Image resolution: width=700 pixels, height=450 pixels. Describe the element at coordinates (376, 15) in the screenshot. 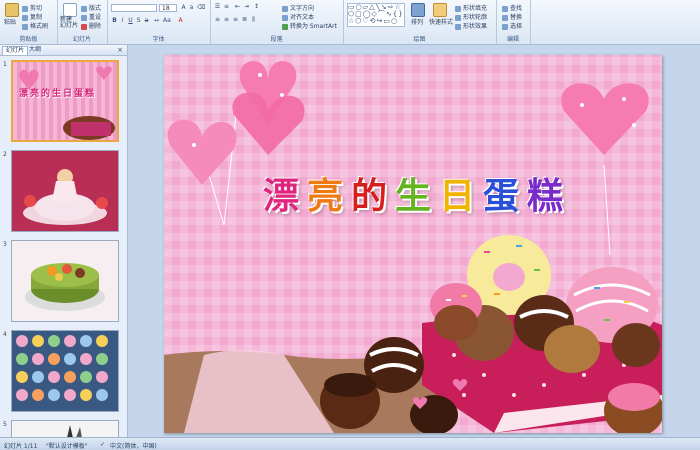

I see `shapes-gallery: ▭○▱△╲↘⇨☆ ⬠▢◯◇⌒∿{} ☆⬡♡⟲↪▭○` at that location.